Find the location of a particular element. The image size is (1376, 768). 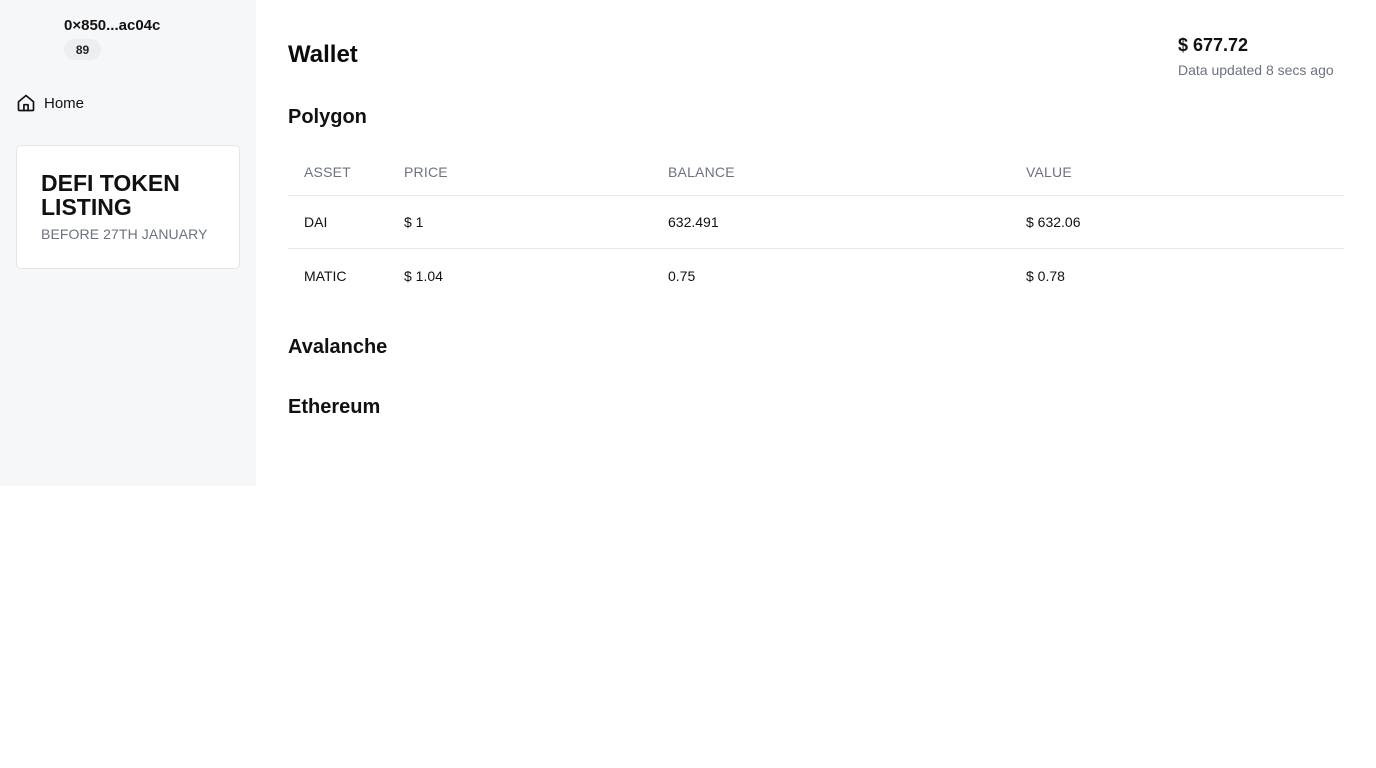

account-badge: 89 is located at coordinates (82, 49).